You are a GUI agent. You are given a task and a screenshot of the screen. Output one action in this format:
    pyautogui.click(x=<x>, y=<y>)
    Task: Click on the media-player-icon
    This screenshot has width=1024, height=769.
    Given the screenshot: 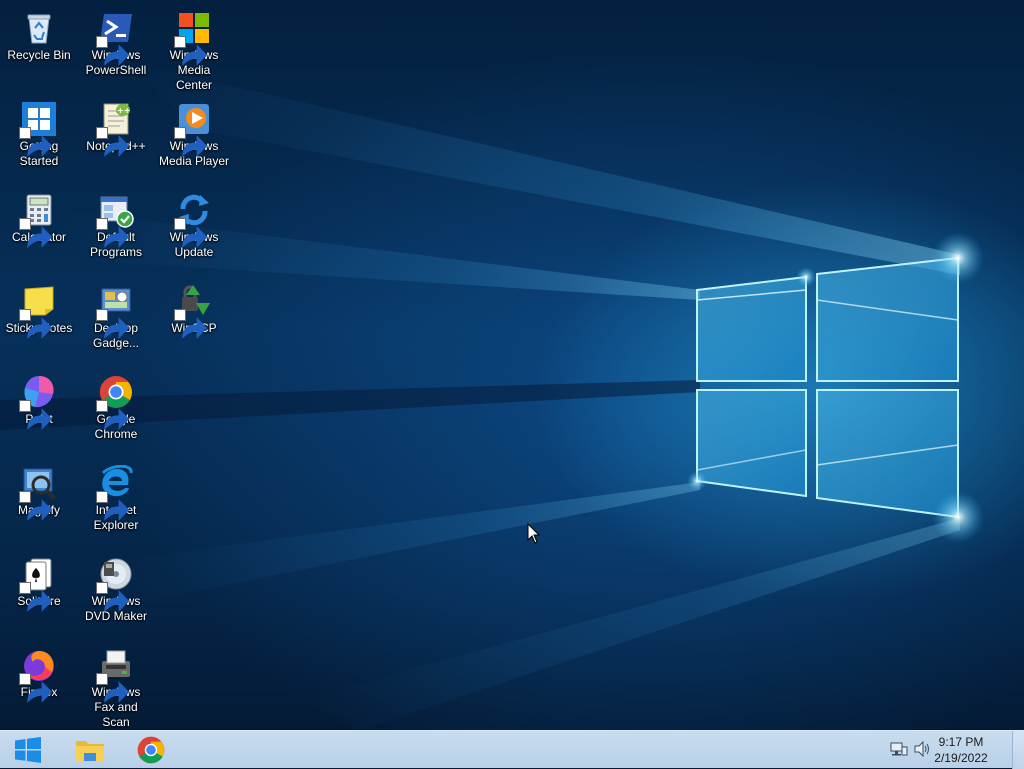 What is the action you would take?
    pyautogui.click(x=193, y=129)
    